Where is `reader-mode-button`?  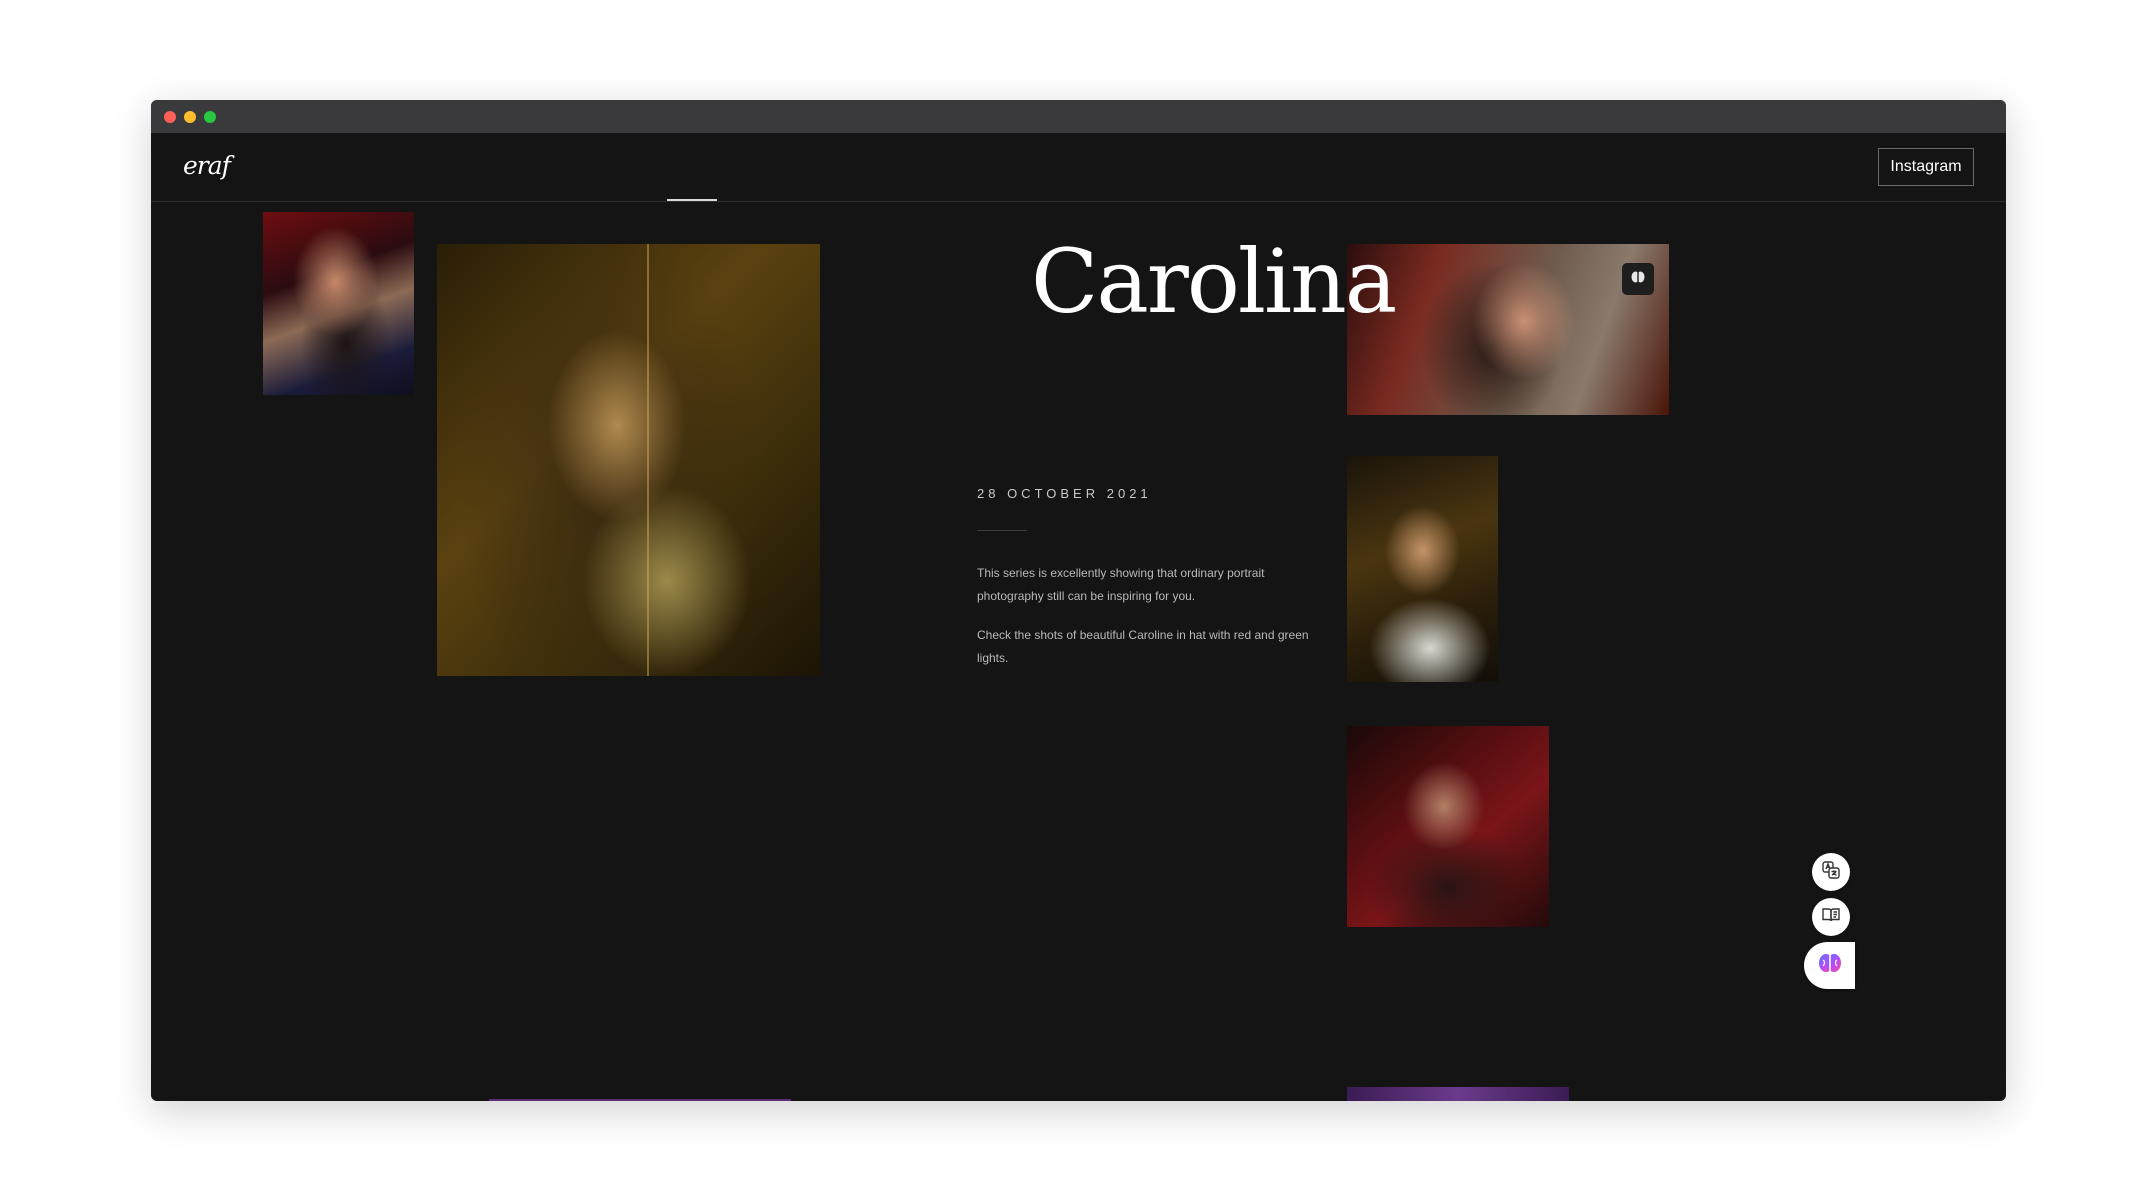
reader-mode-button is located at coordinates (1831, 917).